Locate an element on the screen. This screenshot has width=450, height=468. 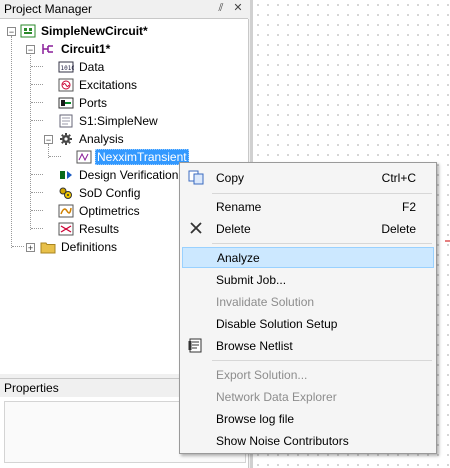
menu-item-network-data-explorer: Network Data Explorer is located at coordinates (308, 396).